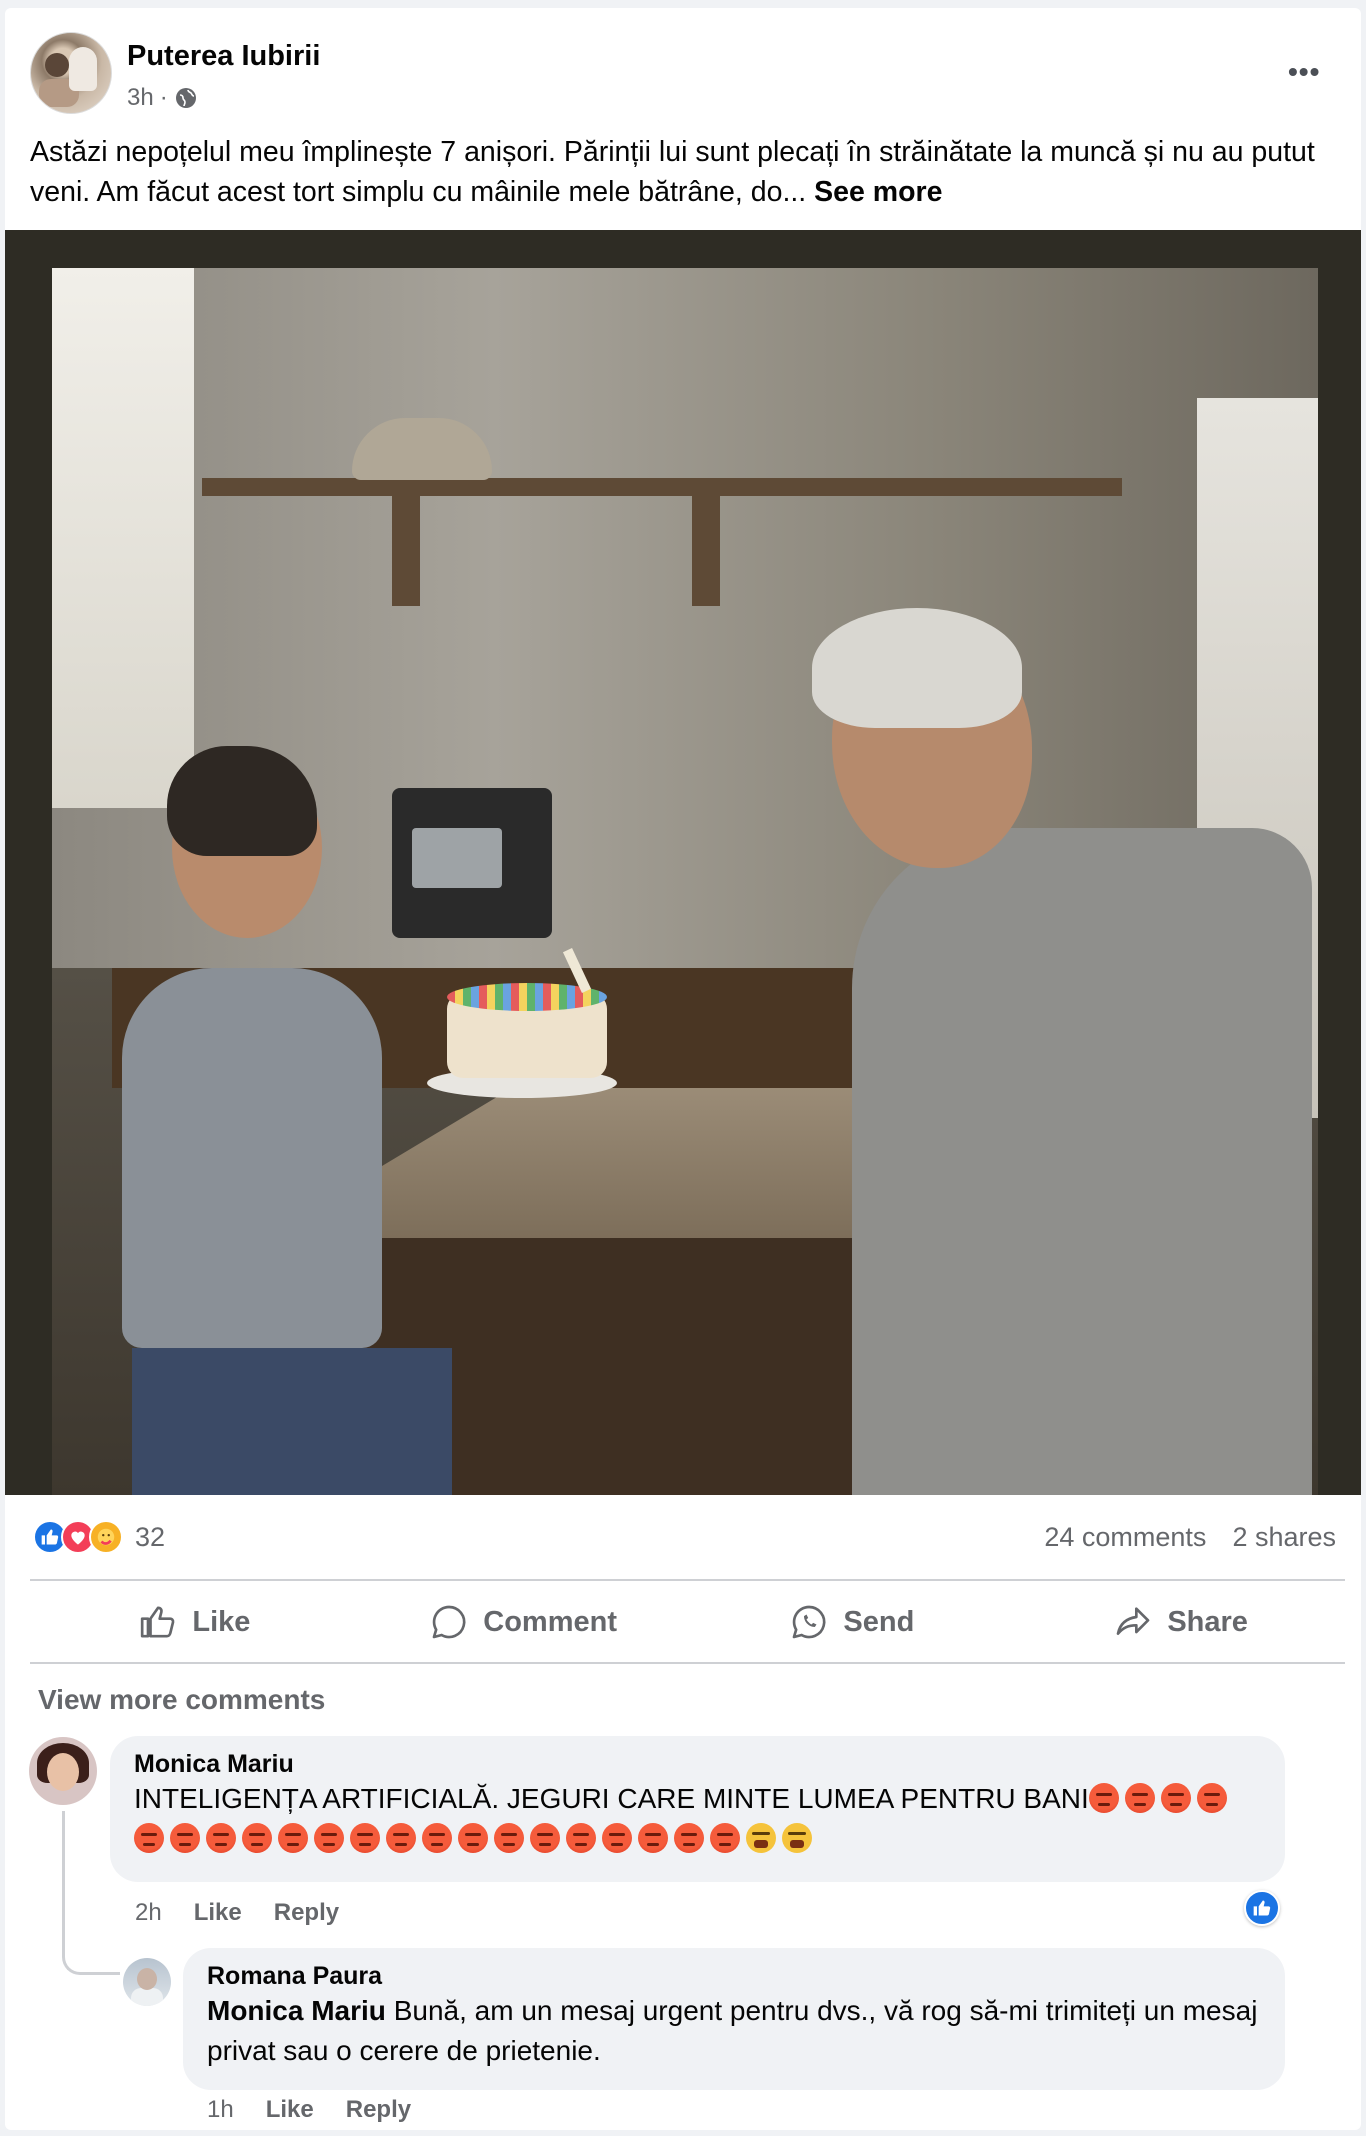 This screenshot has width=1366, height=2136. I want to click on post-time: 3h, so click(140, 98).